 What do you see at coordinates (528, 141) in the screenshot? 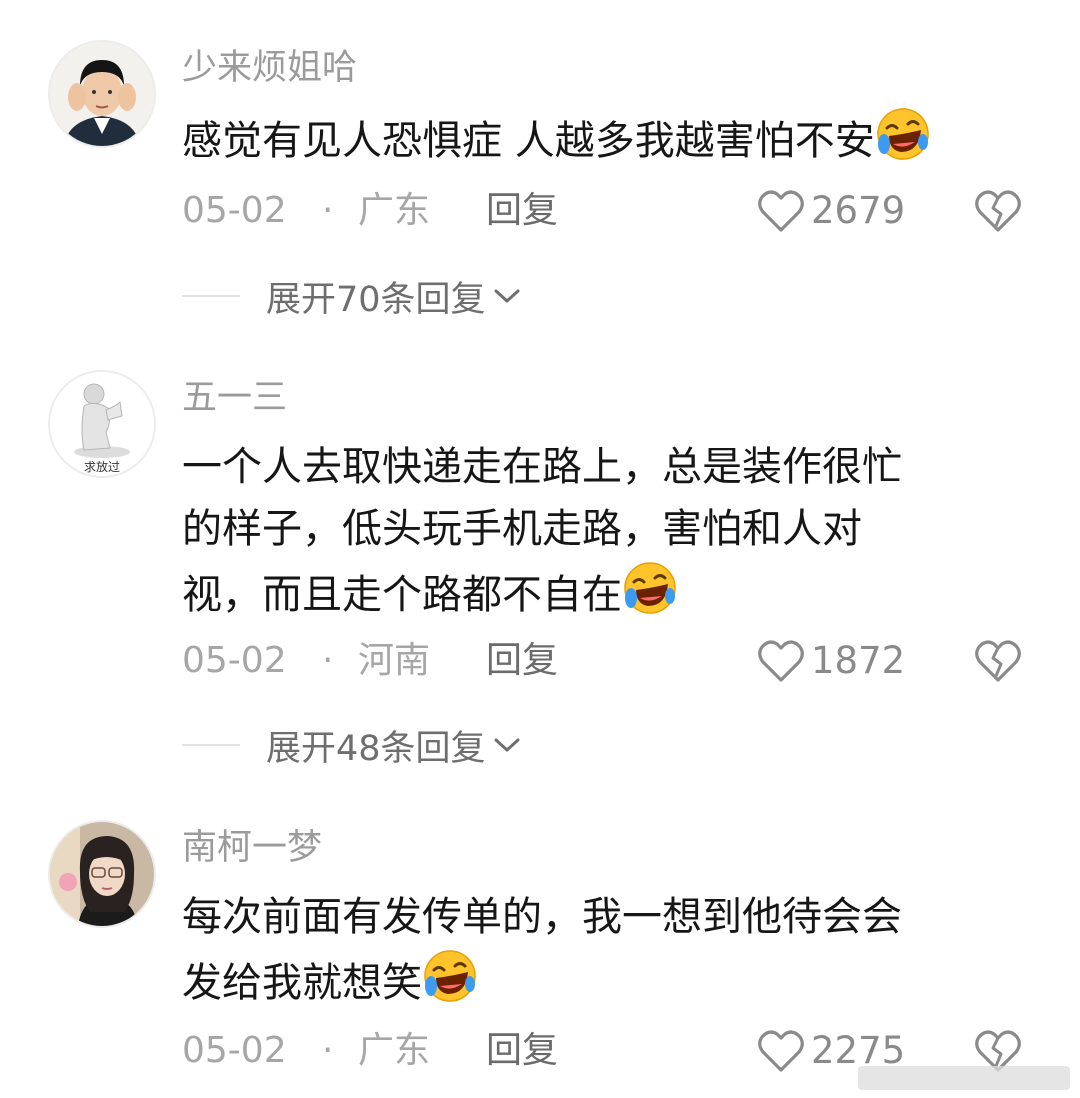
I see `comment-text-line: 感觉有见人恐惧症 人越多我越害怕不安` at bounding box center [528, 141].